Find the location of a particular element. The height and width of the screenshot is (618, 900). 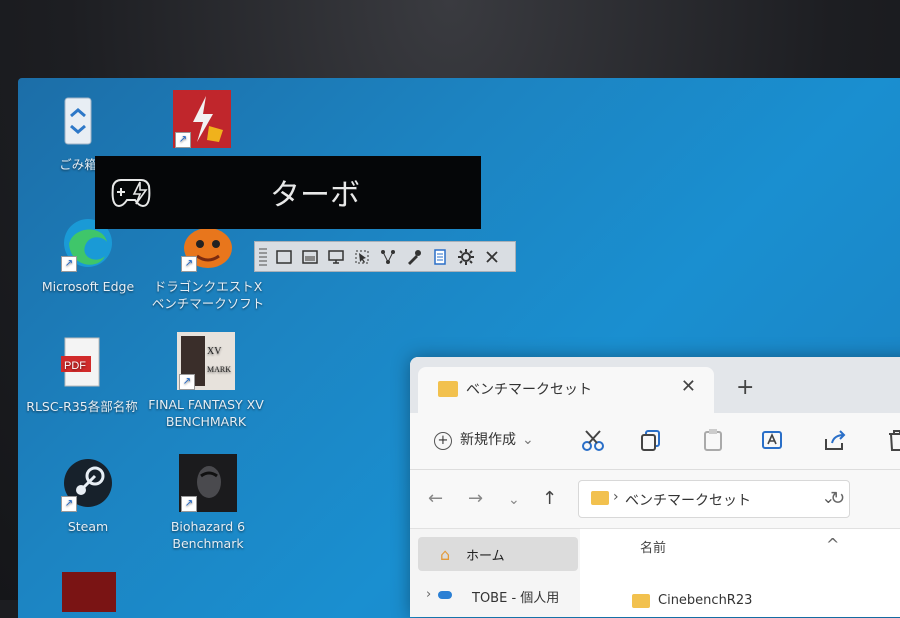

toolbar-grip is located at coordinates (263, 256).